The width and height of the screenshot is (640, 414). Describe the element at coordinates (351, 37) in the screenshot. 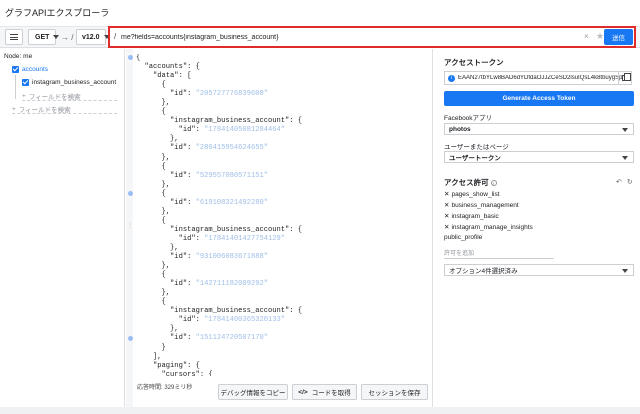

I see `query-path-input` at that location.